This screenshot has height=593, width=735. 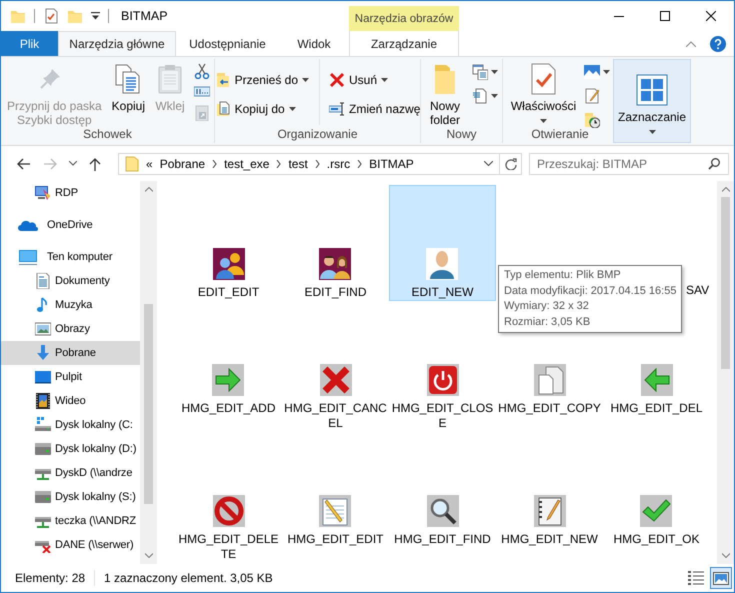 What do you see at coordinates (718, 44) in the screenshot?
I see `help-icon` at bounding box center [718, 44].